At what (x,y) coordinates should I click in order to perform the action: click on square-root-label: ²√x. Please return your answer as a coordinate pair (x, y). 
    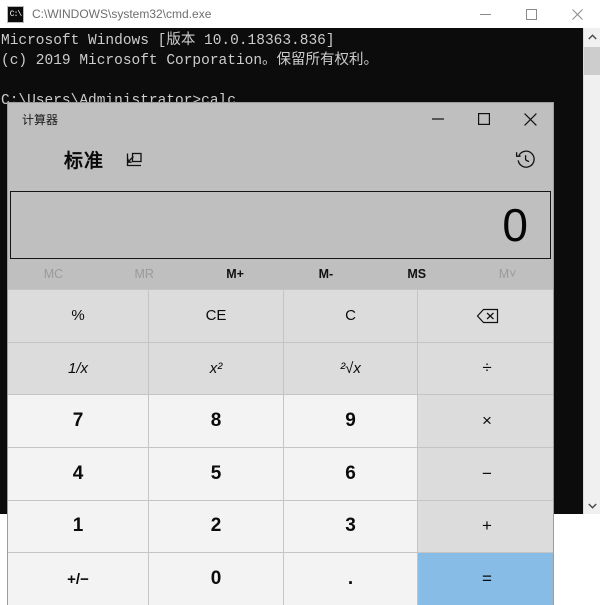
    Looking at the image, I should click on (350, 368).